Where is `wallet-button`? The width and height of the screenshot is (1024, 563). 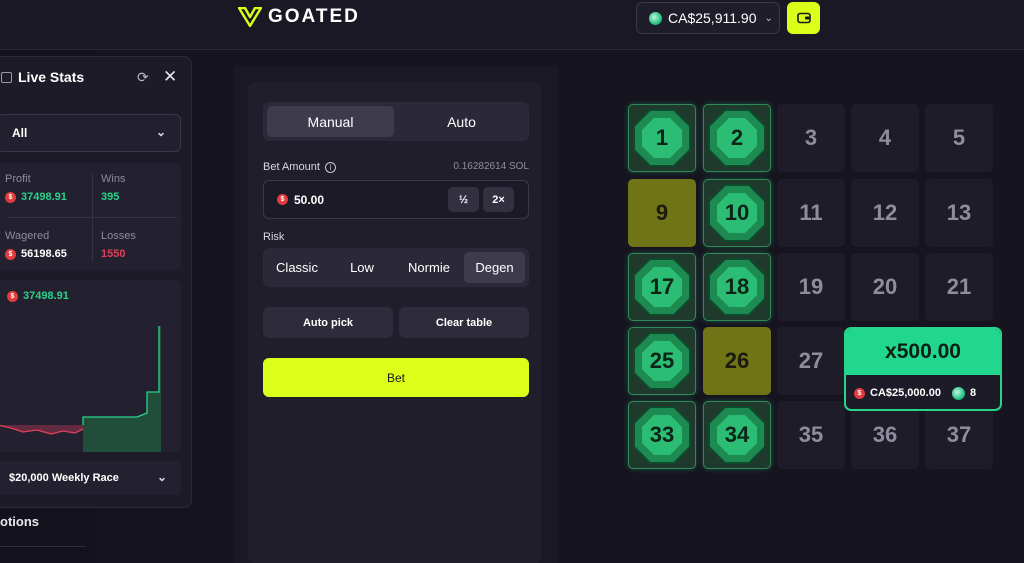 wallet-button is located at coordinates (803, 18).